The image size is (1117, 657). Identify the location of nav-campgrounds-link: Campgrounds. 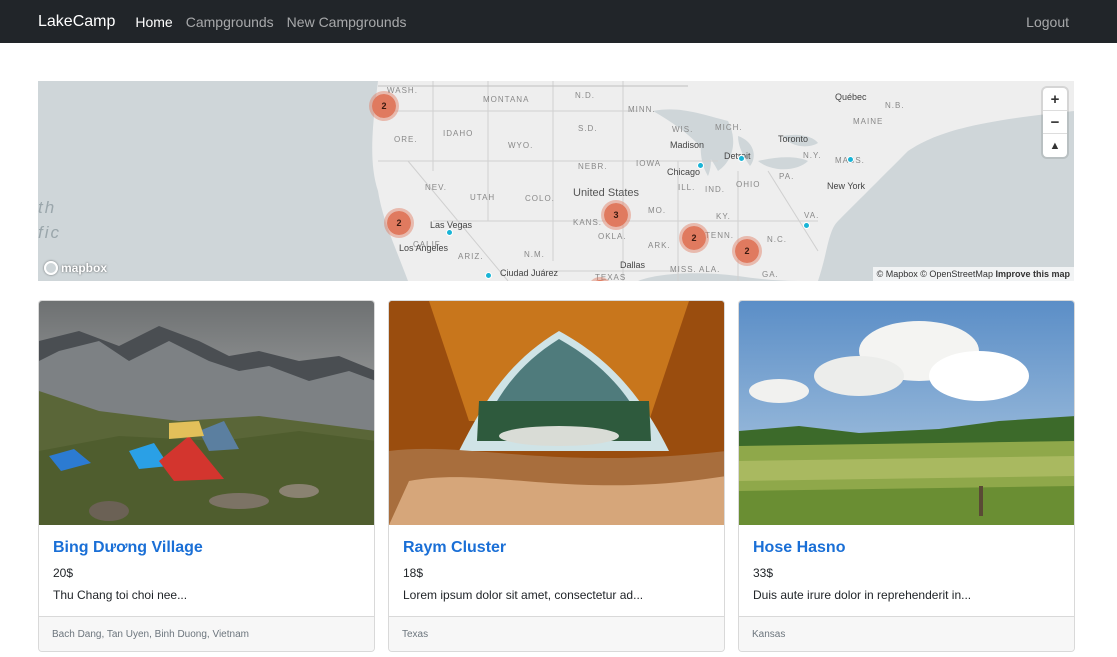
(230, 22).